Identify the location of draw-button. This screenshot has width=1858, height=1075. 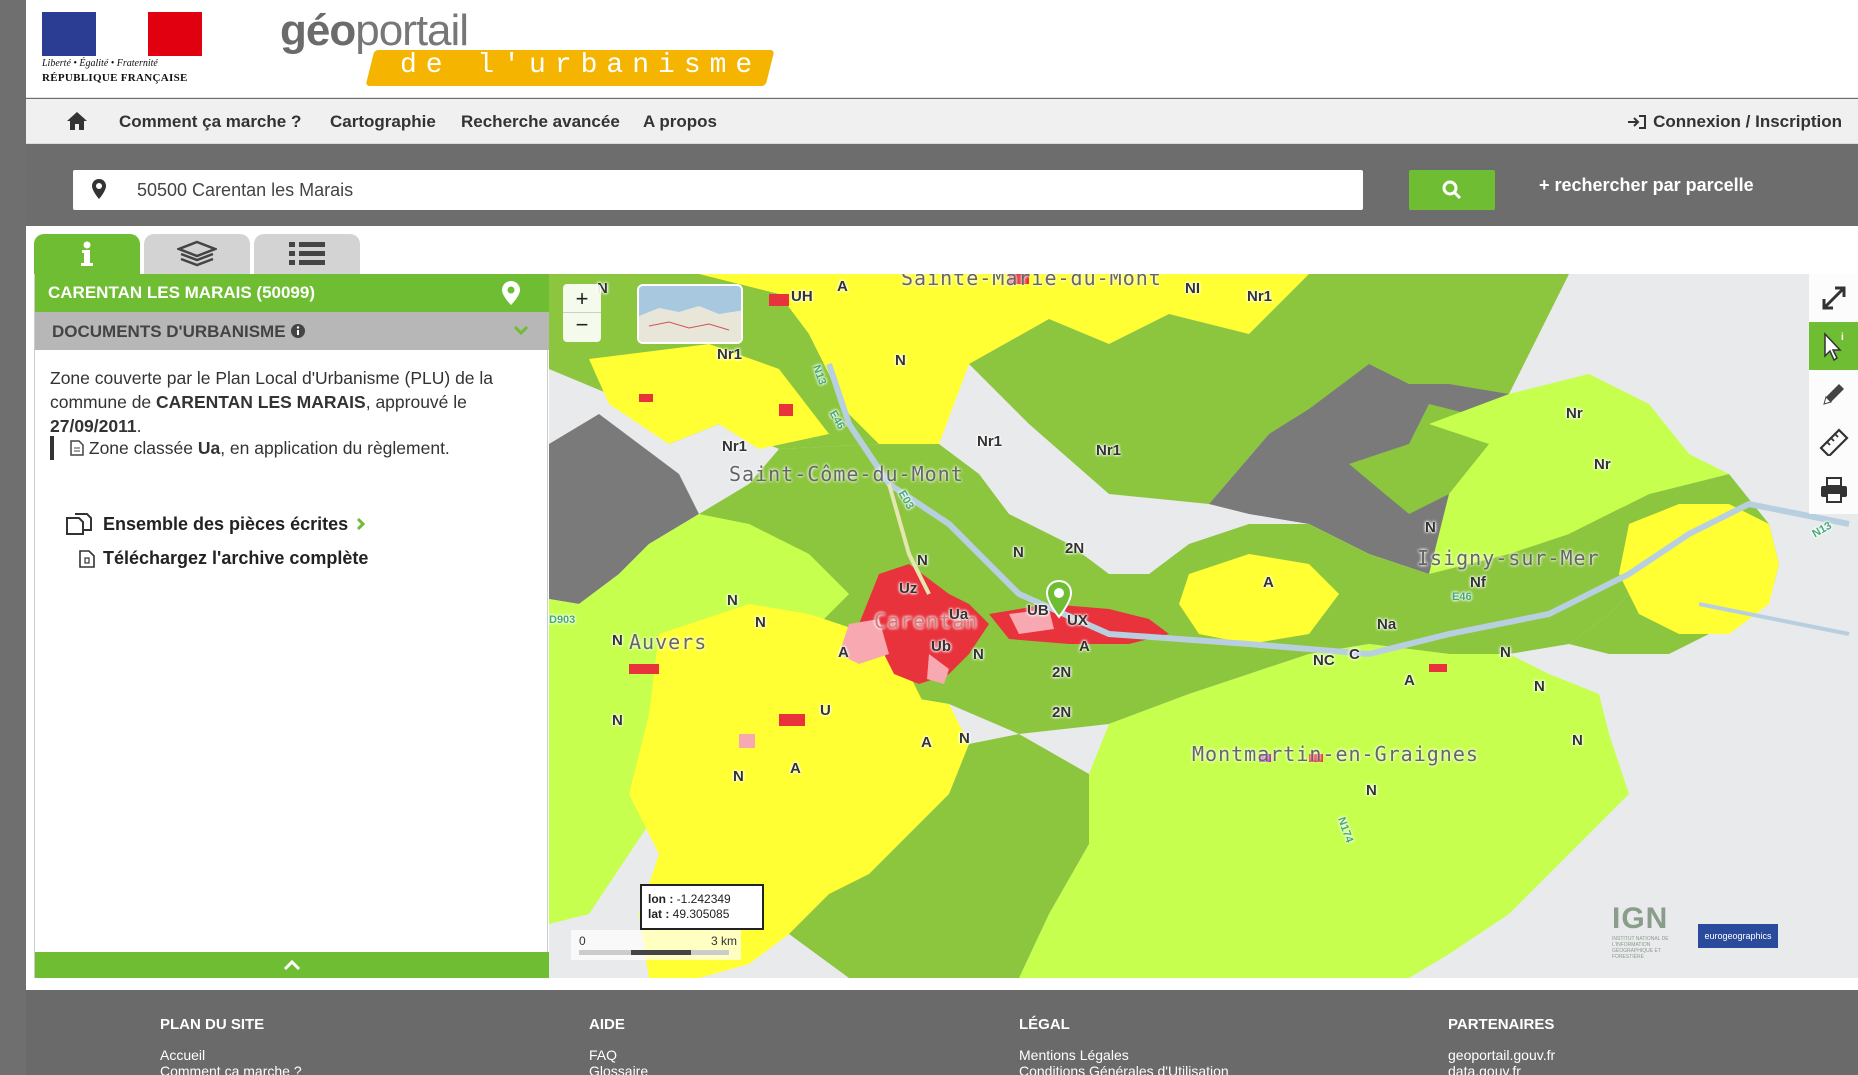
(1833, 394).